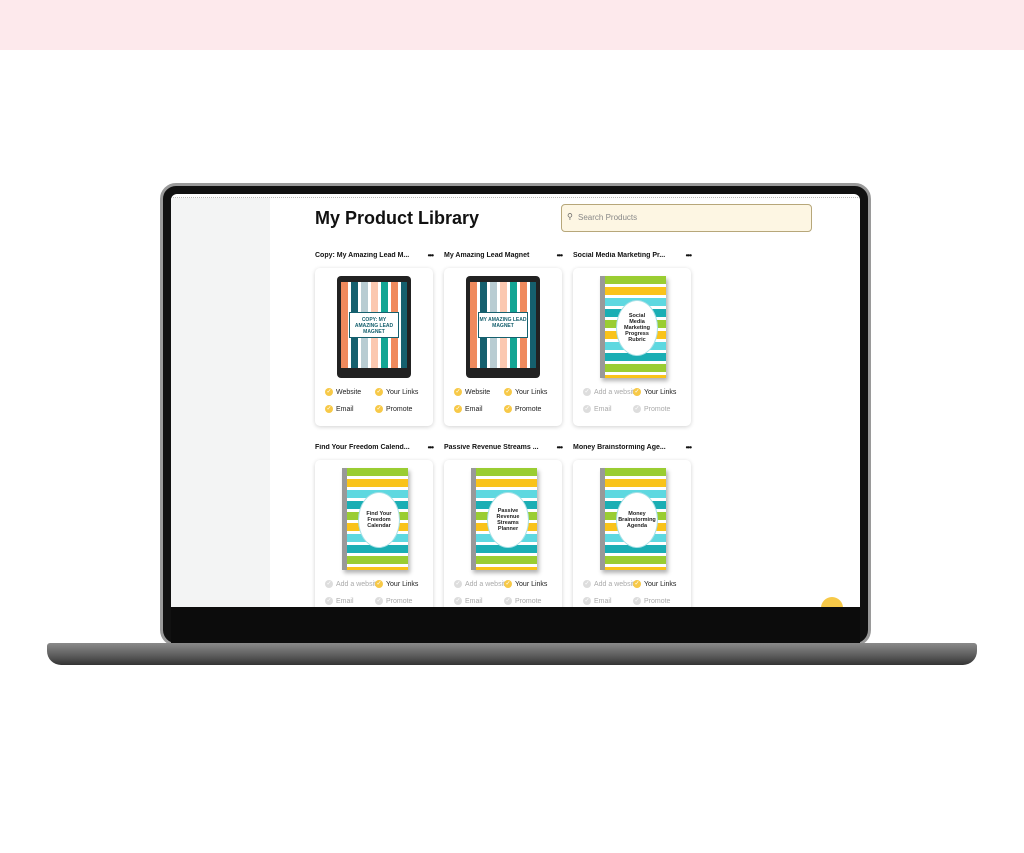 The height and width of the screenshot is (853, 1024). I want to click on product-cover: MY AMAZING LEAD MAGNET, so click(503, 327).